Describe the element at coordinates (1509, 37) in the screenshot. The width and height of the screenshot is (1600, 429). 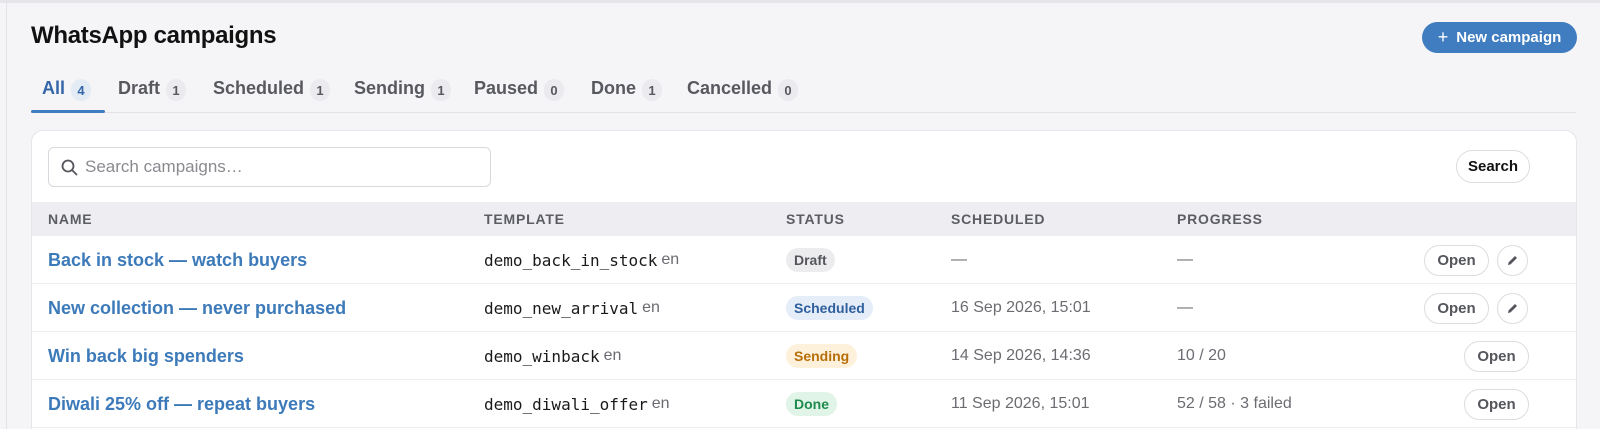
I see `new-campaign-label: New campaign` at that location.